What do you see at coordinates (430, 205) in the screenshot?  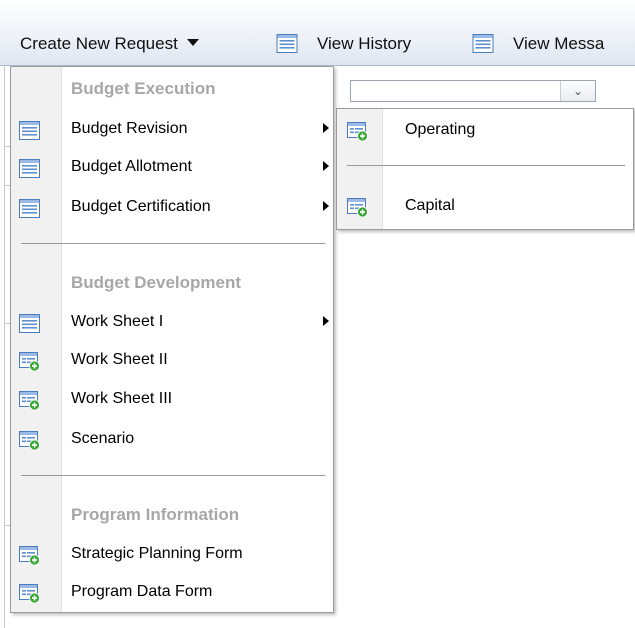 I see `menu-item-label: Capital` at bounding box center [430, 205].